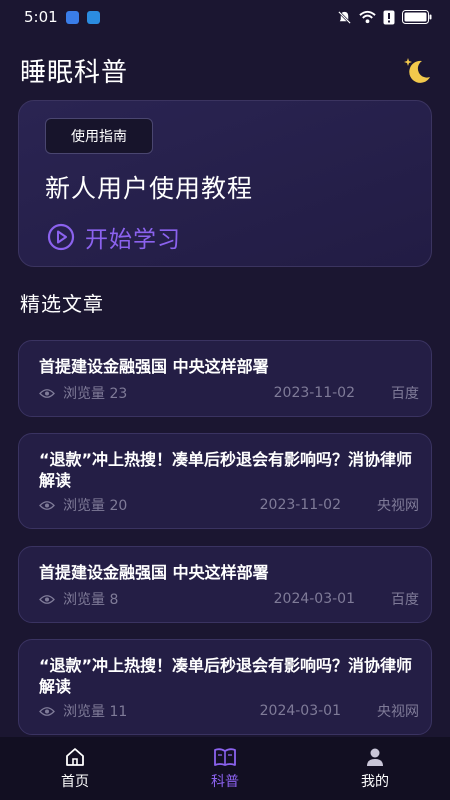 The width and height of the screenshot is (450, 800). I want to click on user-icon, so click(375, 757).